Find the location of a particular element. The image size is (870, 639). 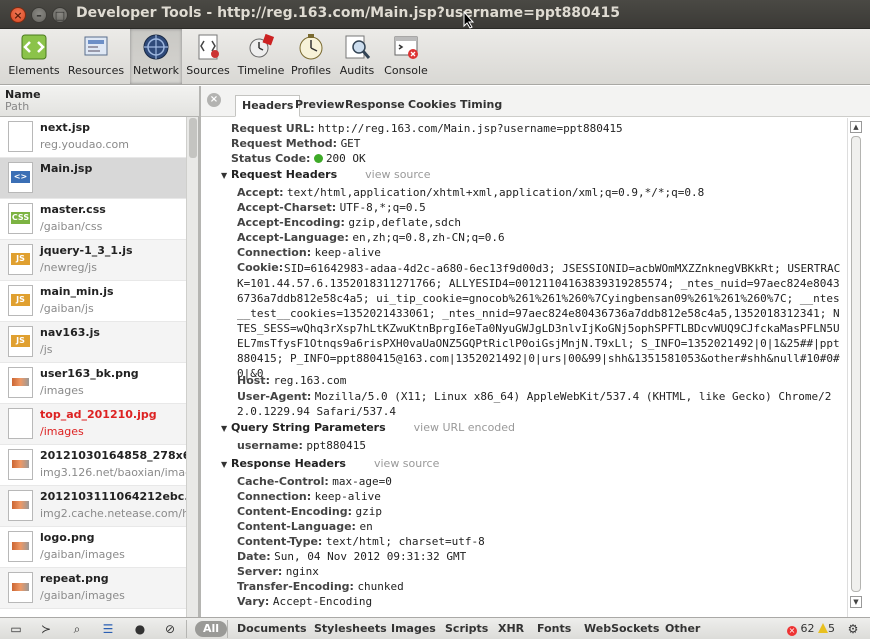

detail-scrollbar: ▲ ▼ is located at coordinates (855, 367).